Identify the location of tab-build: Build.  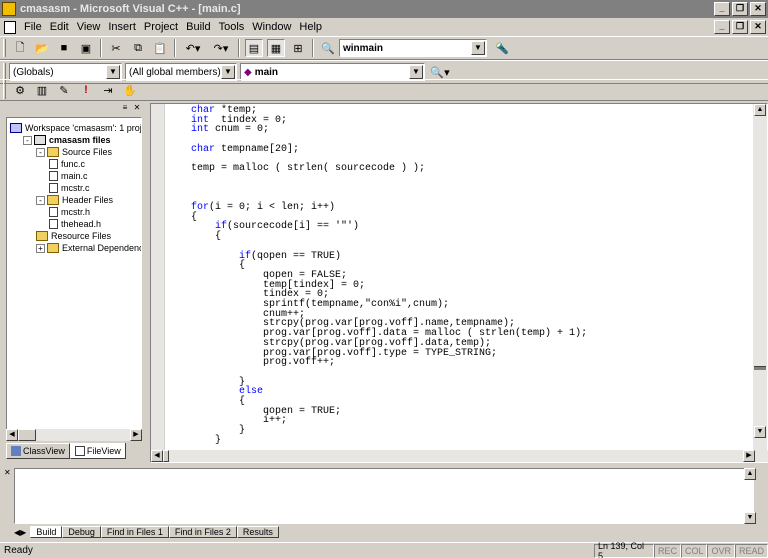
(46, 532).